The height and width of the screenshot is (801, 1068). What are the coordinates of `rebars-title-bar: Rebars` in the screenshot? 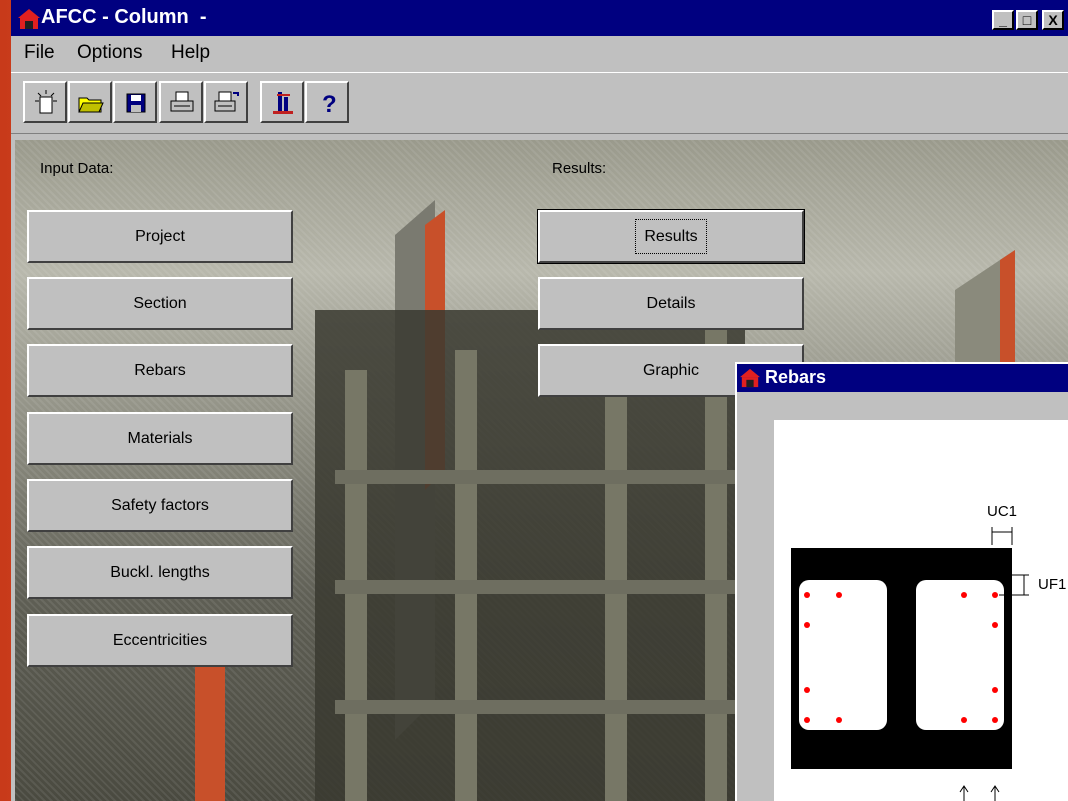 It's located at (902, 378).